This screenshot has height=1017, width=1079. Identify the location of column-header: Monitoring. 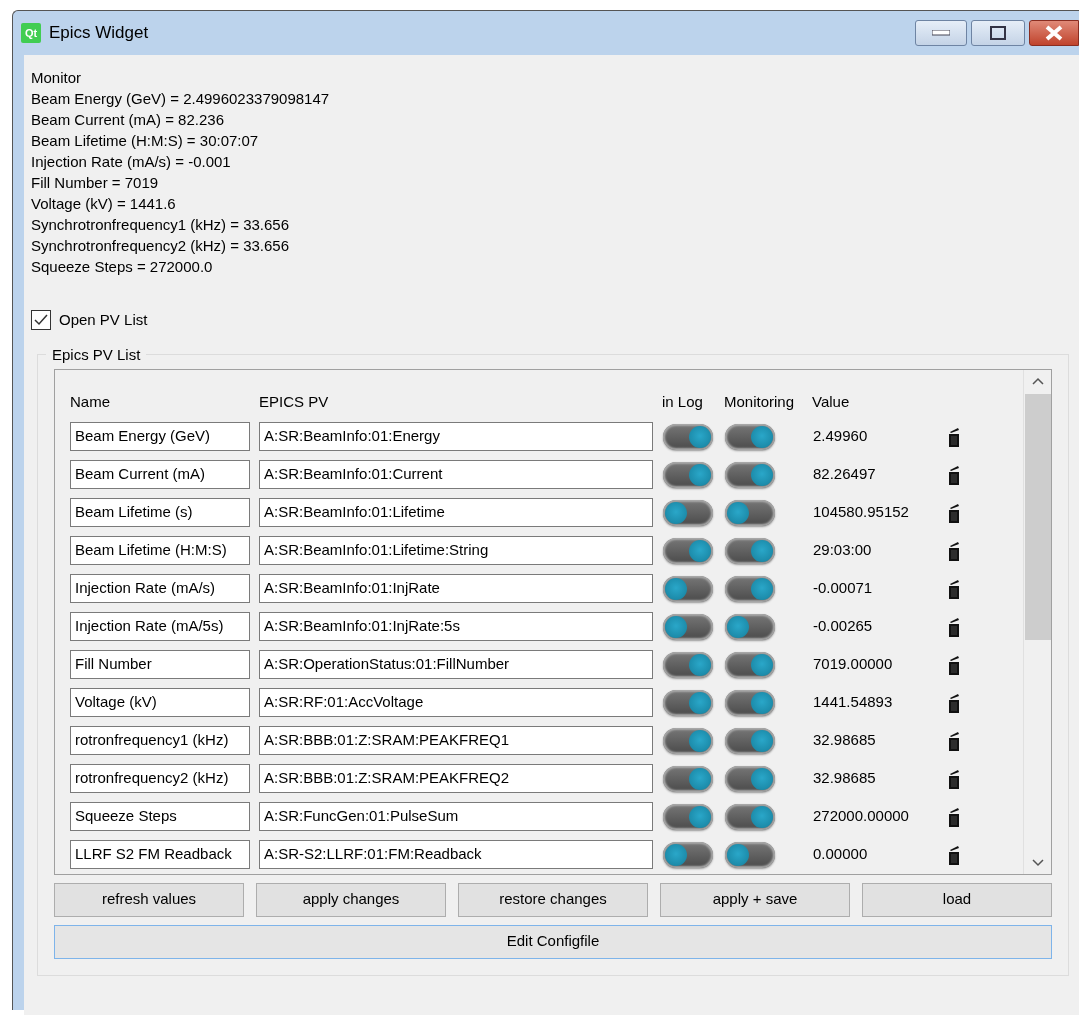
(759, 402).